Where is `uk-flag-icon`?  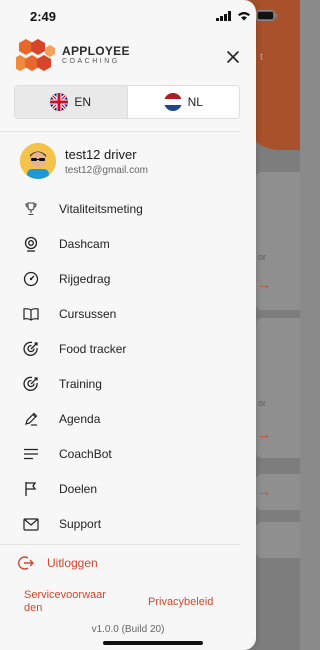
uk-flag-icon is located at coordinates (59, 102).